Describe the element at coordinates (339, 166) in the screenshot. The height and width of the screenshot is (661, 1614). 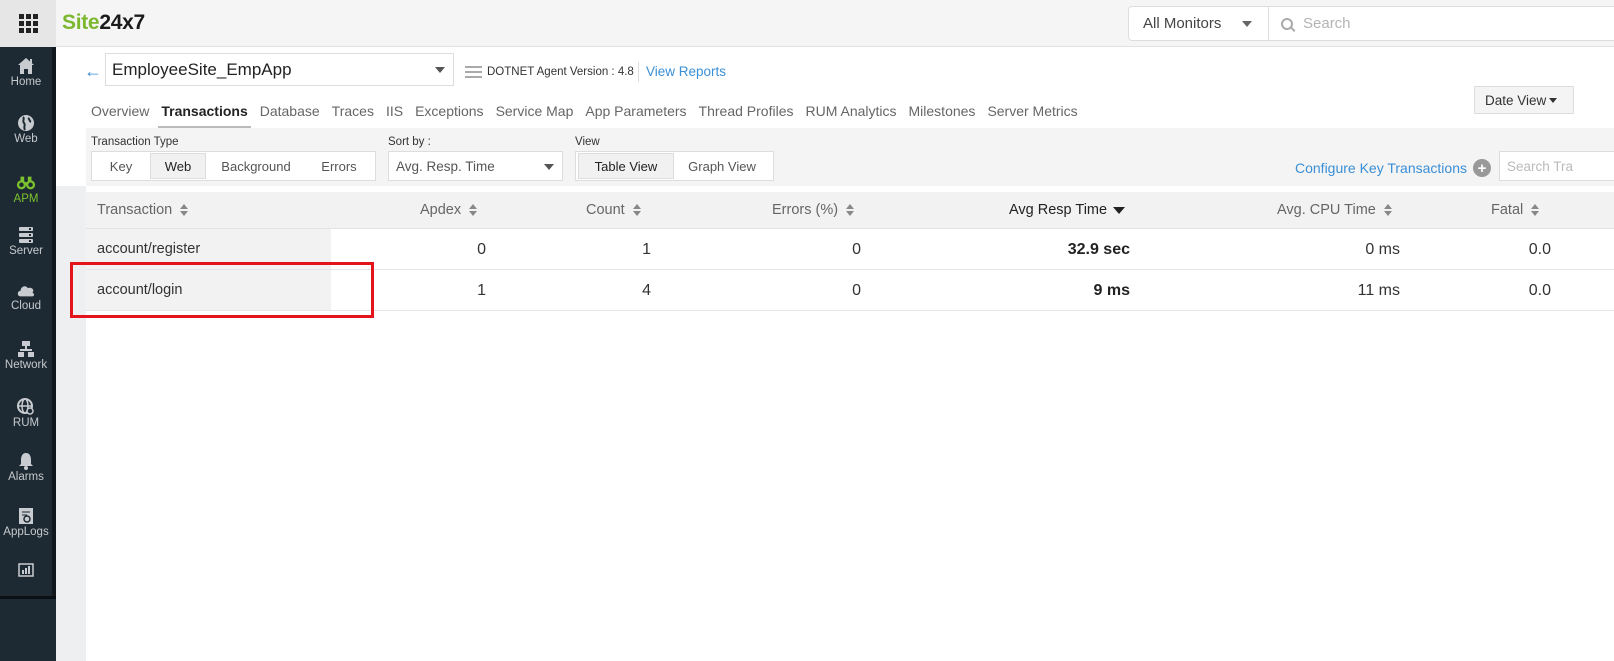
I see `transaction-type-errors: Errors` at that location.